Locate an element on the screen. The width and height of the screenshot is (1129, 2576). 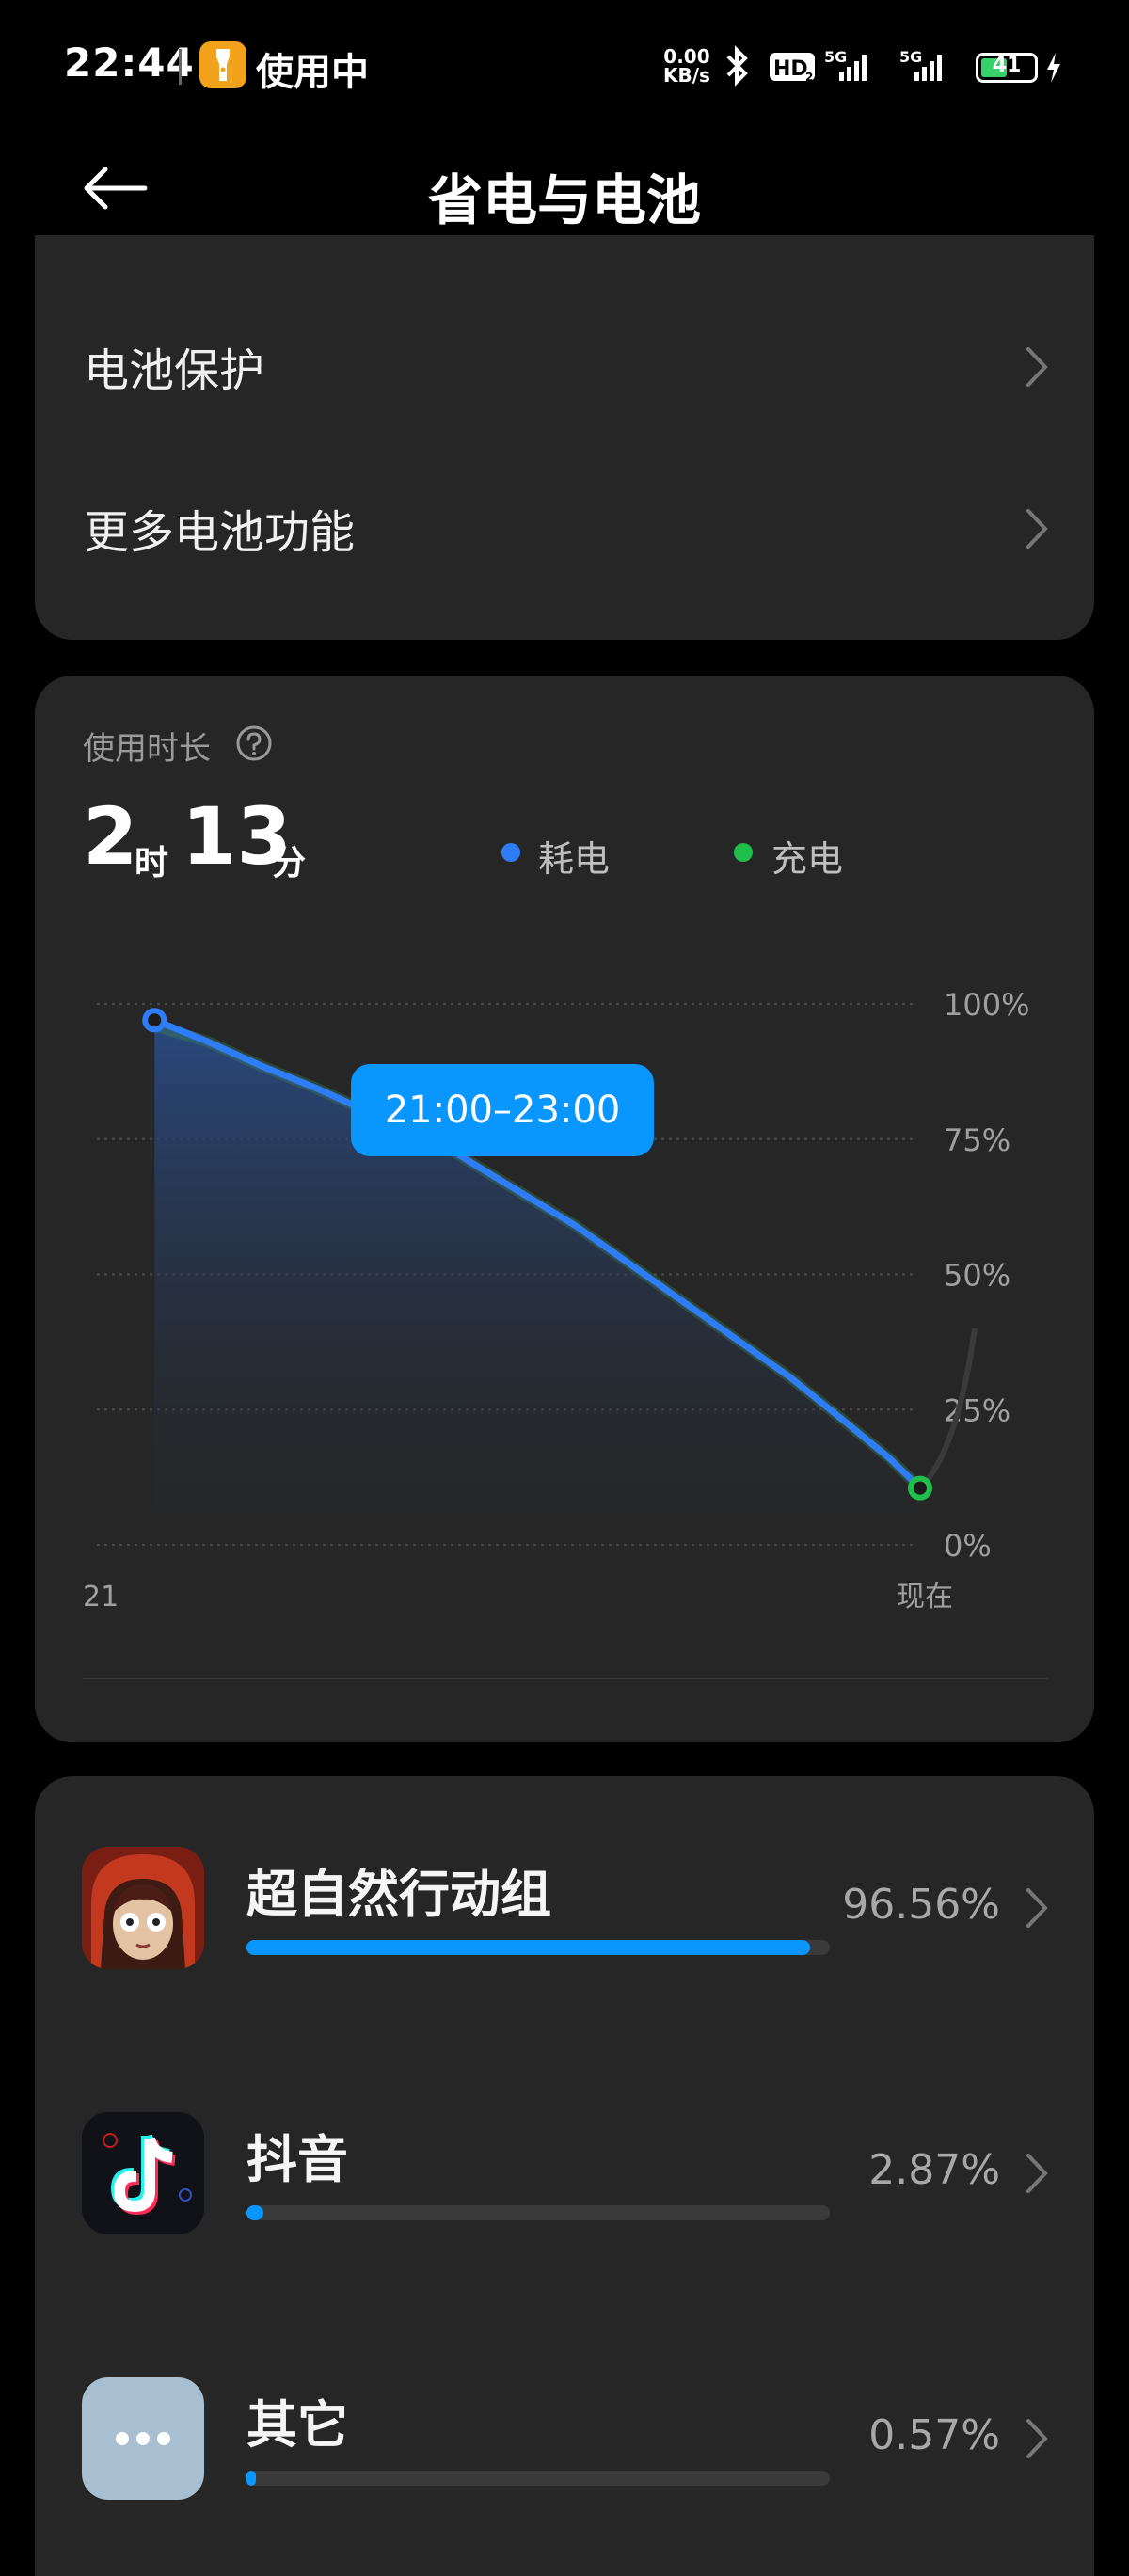
status-time: 22:44 is located at coordinates (129, 63).